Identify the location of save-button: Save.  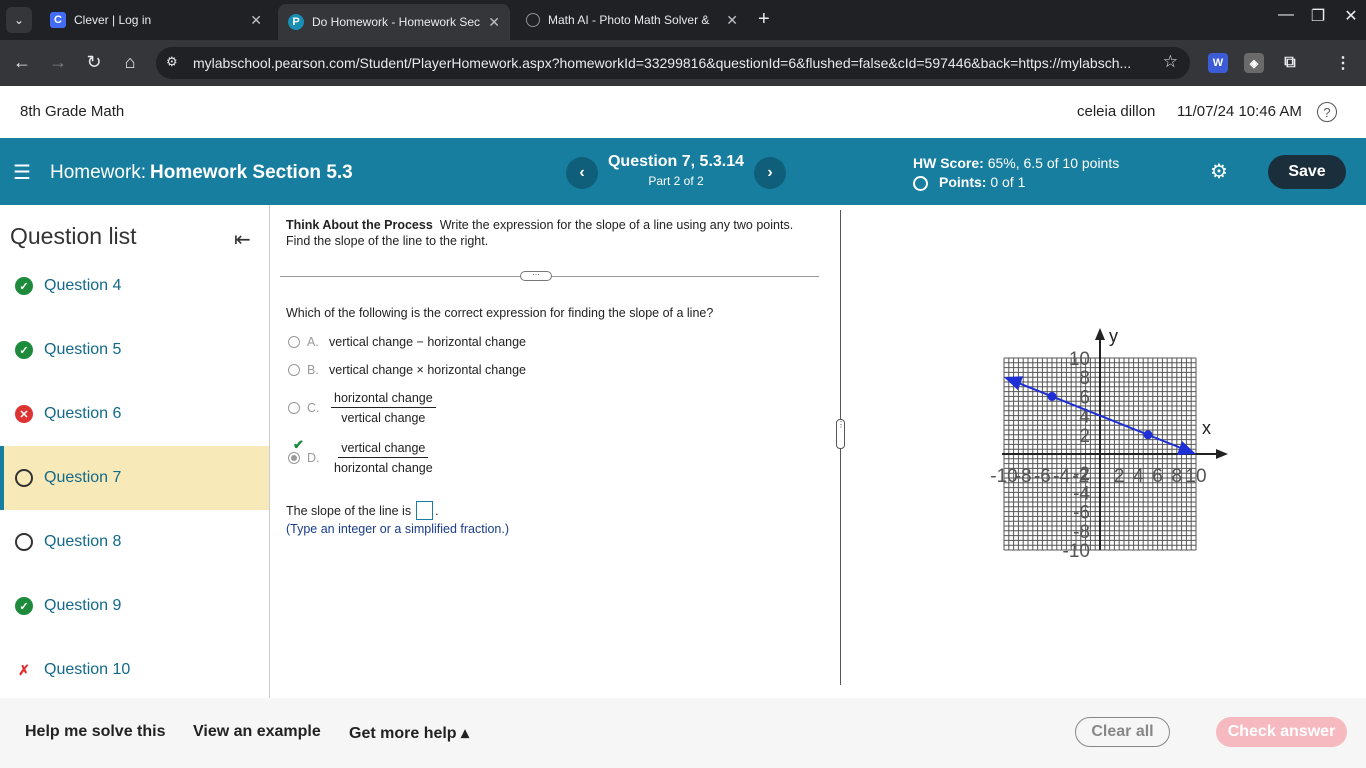
(1307, 172).